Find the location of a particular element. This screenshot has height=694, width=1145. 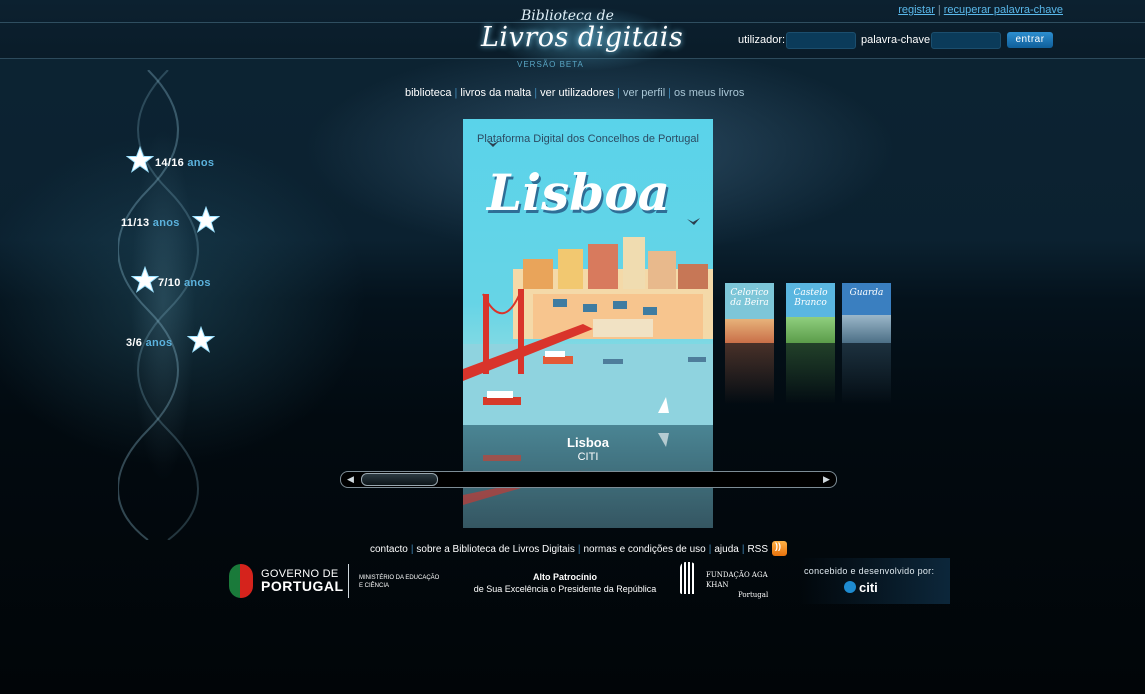

aga-khan-logo: FUNDAÇÃO AGA KHAN Portugal is located at coordinates (729, 581).